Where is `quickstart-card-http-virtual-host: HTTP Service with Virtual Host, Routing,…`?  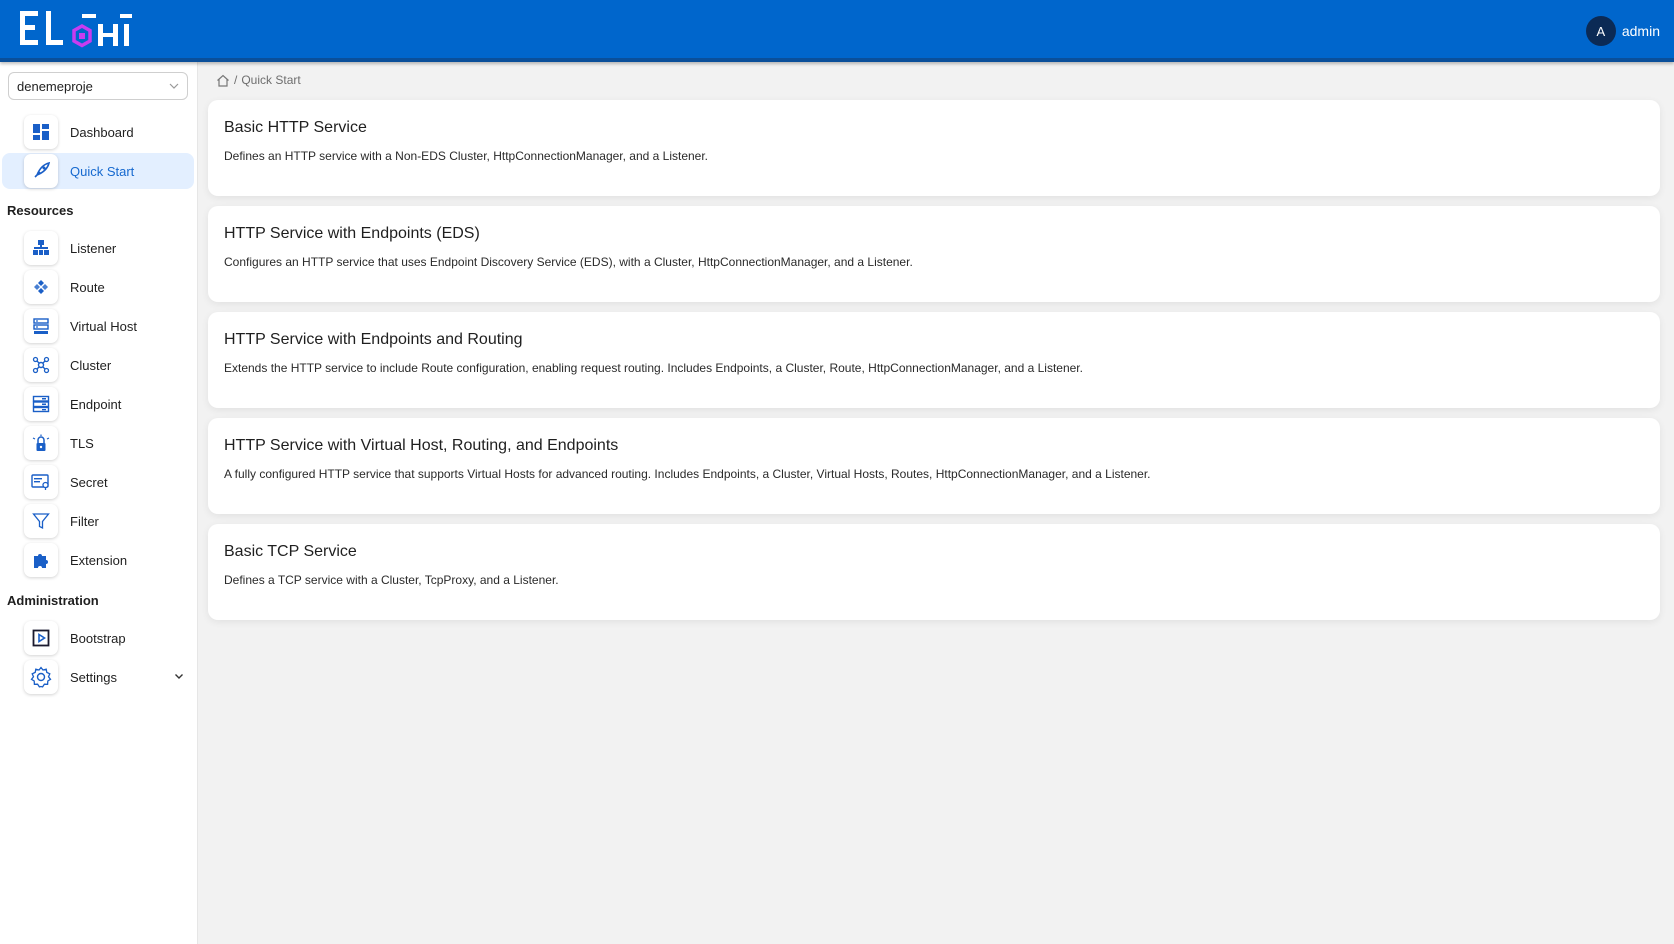 quickstart-card-http-virtual-host: HTTP Service with Virtual Host, Routing,… is located at coordinates (934, 466).